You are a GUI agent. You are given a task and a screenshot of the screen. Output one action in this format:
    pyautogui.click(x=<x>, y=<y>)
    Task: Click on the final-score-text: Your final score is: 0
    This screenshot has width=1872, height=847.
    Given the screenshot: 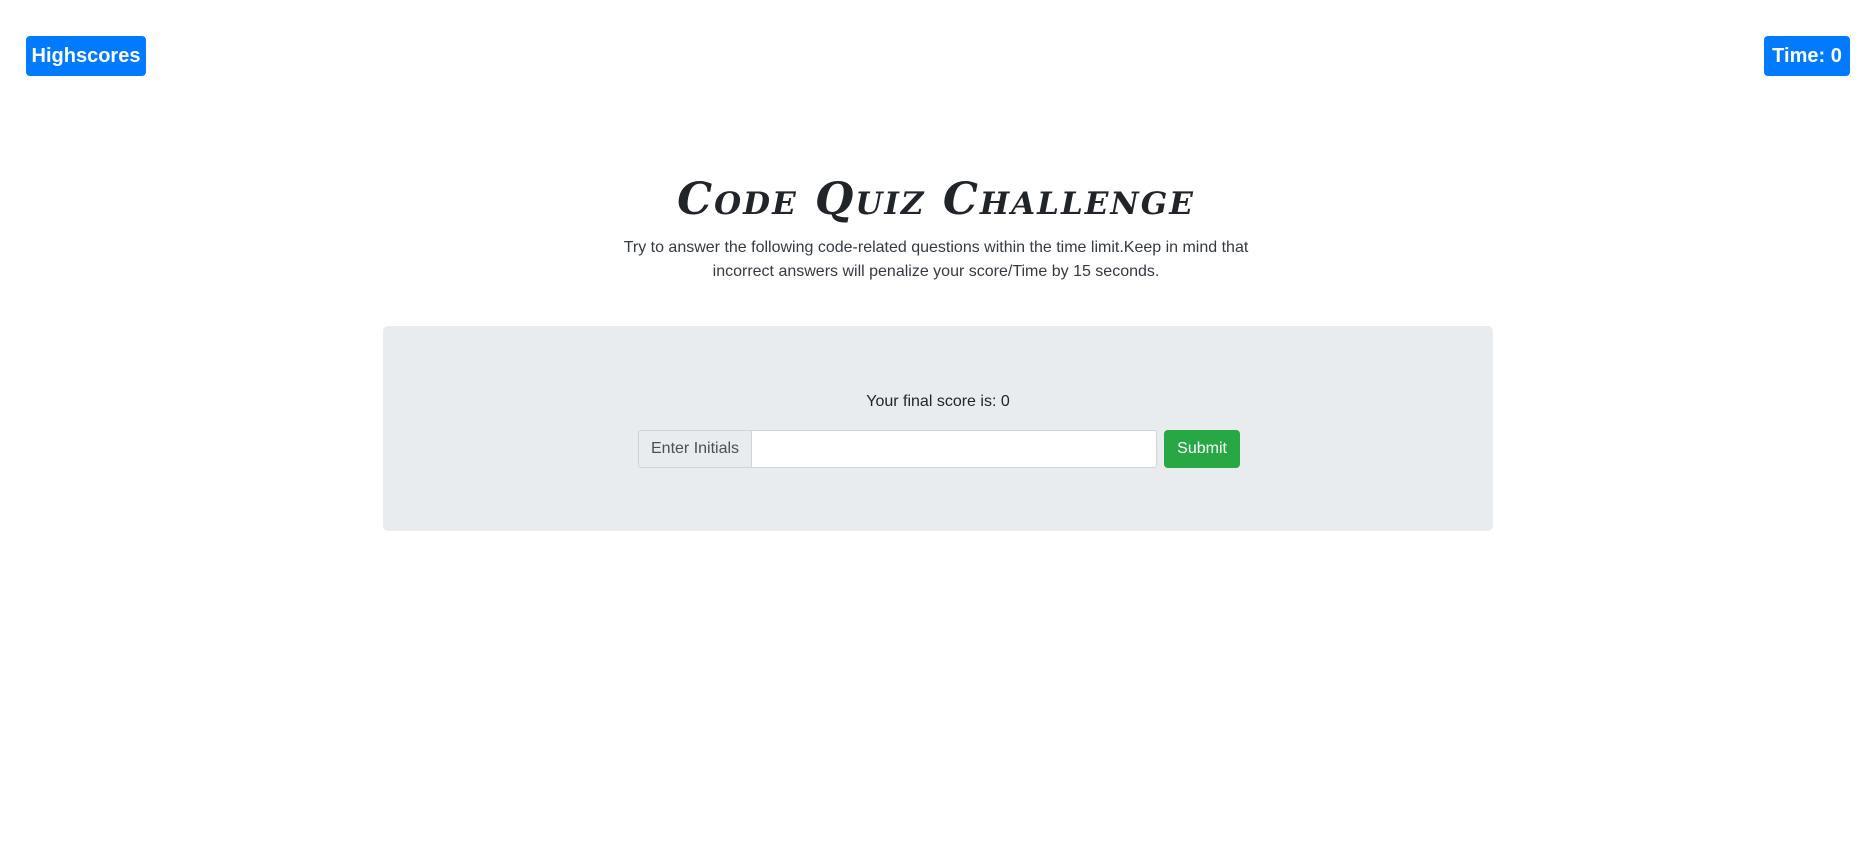 What is the action you would take?
    pyautogui.click(x=938, y=401)
    